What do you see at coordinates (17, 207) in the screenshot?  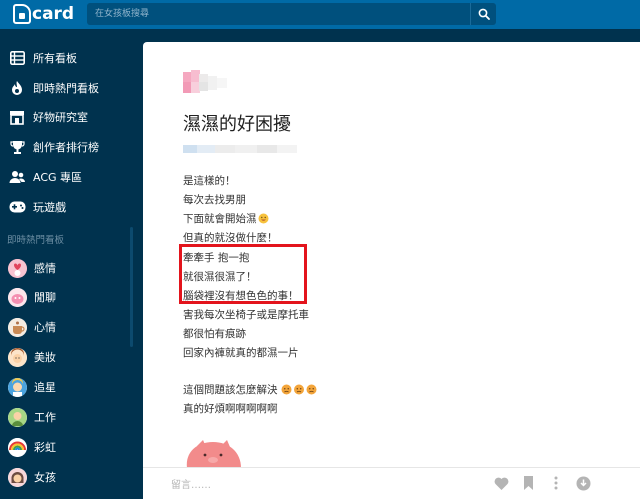 I see `gamepad-icon` at bounding box center [17, 207].